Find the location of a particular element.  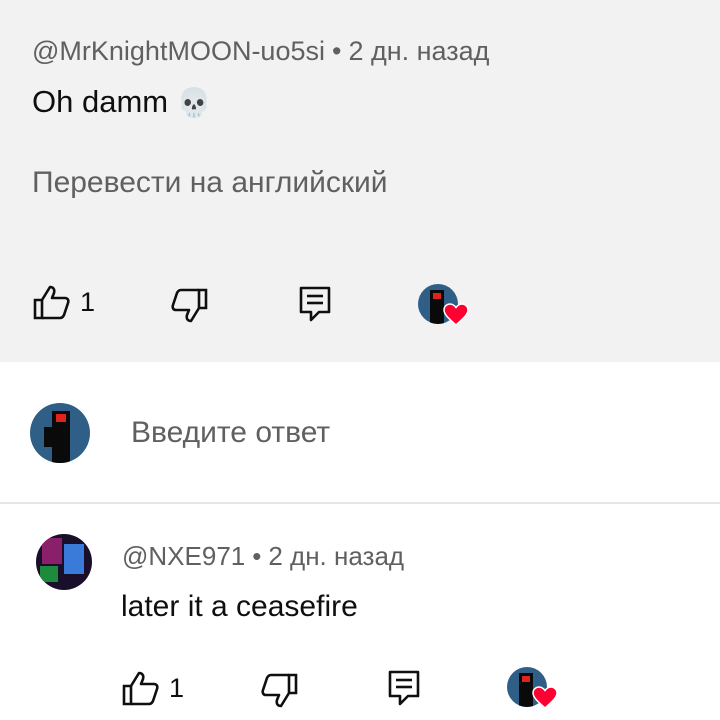

comment-text: Oh damm 💀 is located at coordinates (122, 102).